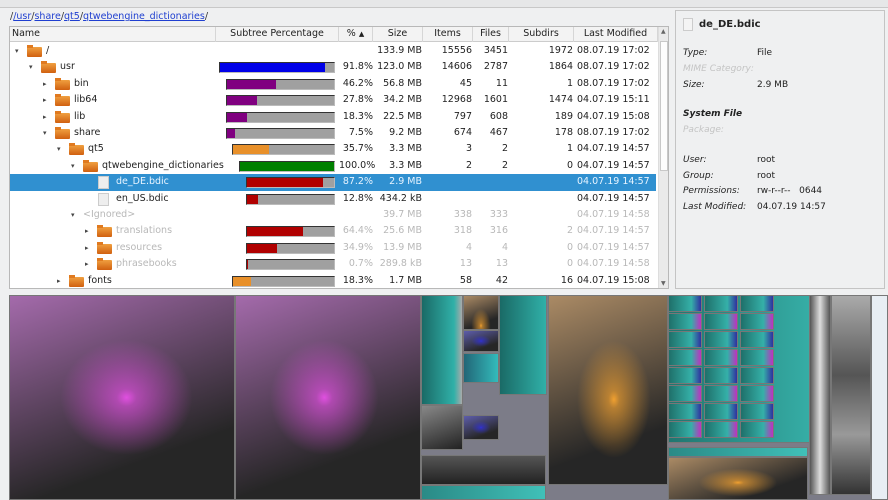 This screenshot has height=500, width=888. Describe the element at coordinates (491, 34) in the screenshot. I see `column-files: Files` at that location.